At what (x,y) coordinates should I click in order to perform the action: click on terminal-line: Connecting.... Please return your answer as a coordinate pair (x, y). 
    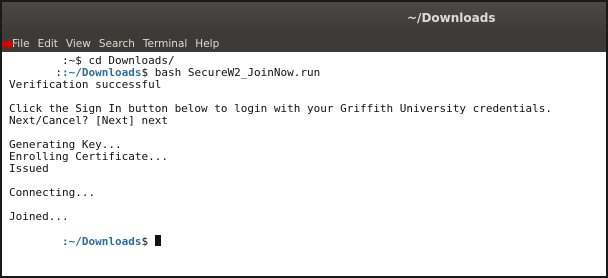
    Looking at the image, I should click on (52, 192).